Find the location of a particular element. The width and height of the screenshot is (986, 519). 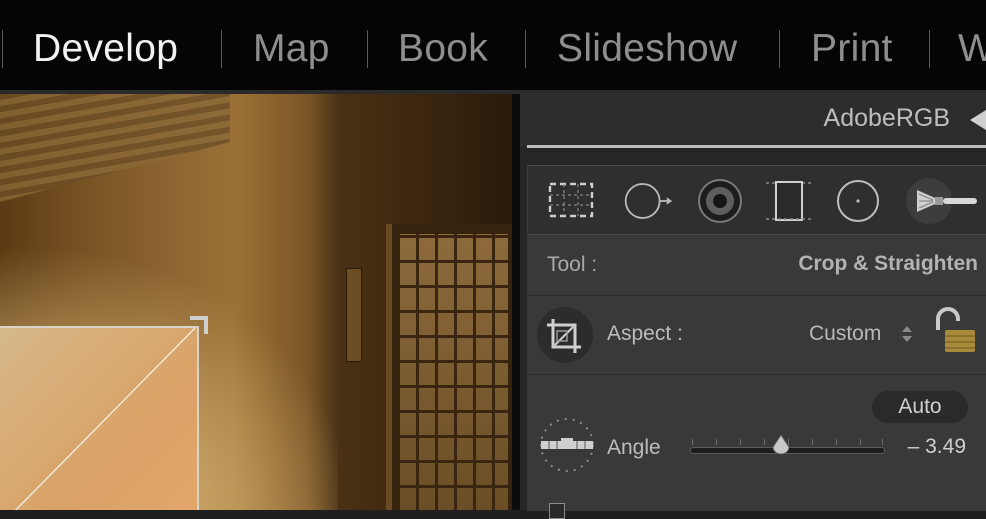

histogram-bottom-rule is located at coordinates (756, 146).